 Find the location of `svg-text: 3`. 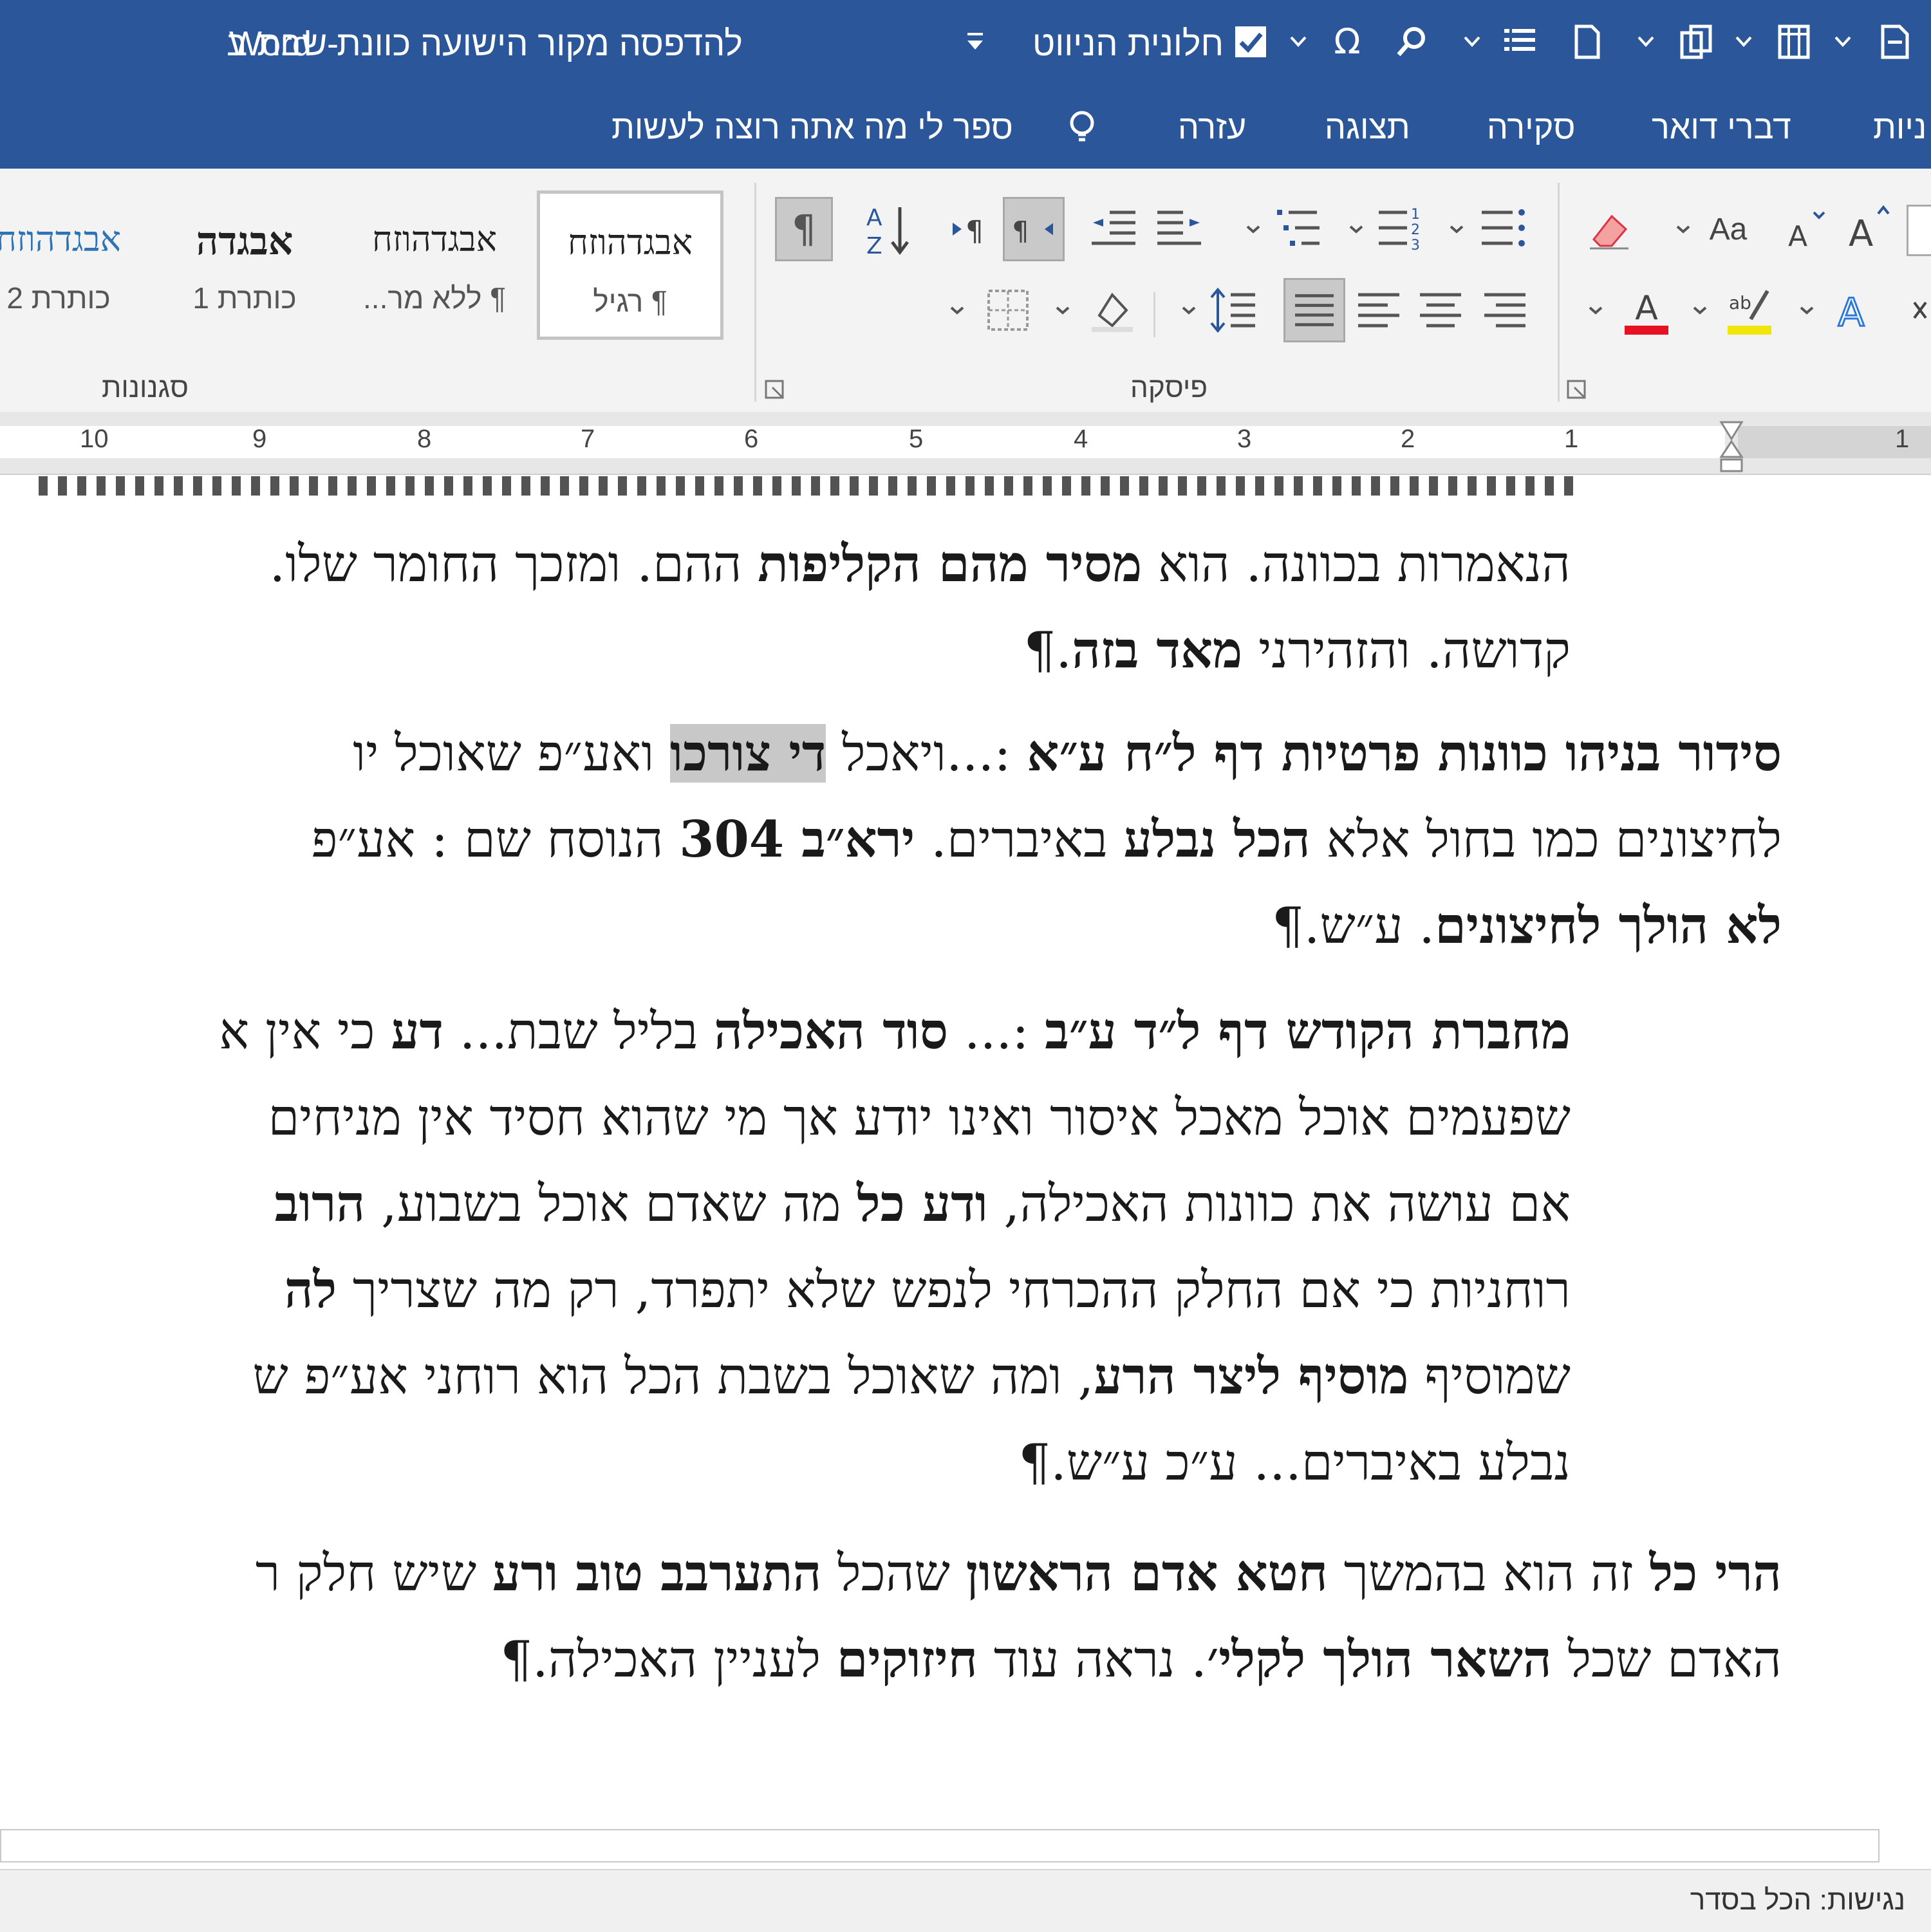

svg-text: 3 is located at coordinates (1416, 245).